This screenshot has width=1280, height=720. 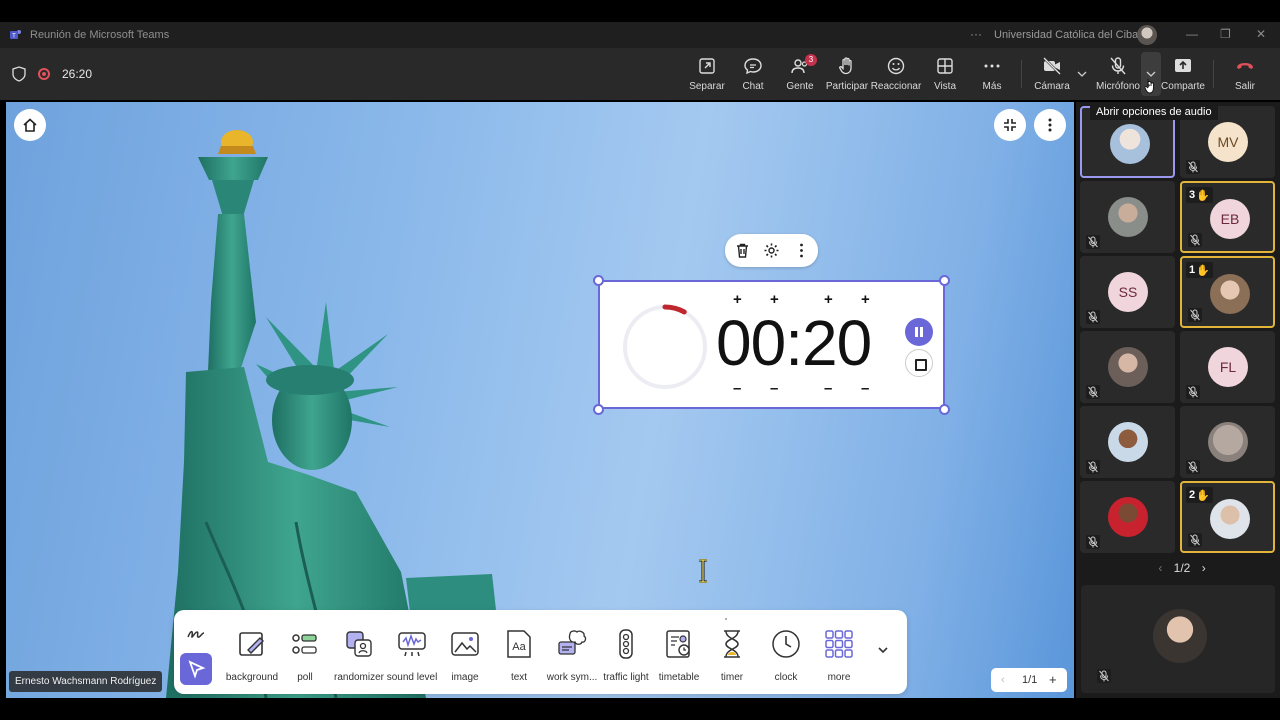 What do you see at coordinates (465, 644) in the screenshot?
I see `image-icon` at bounding box center [465, 644].